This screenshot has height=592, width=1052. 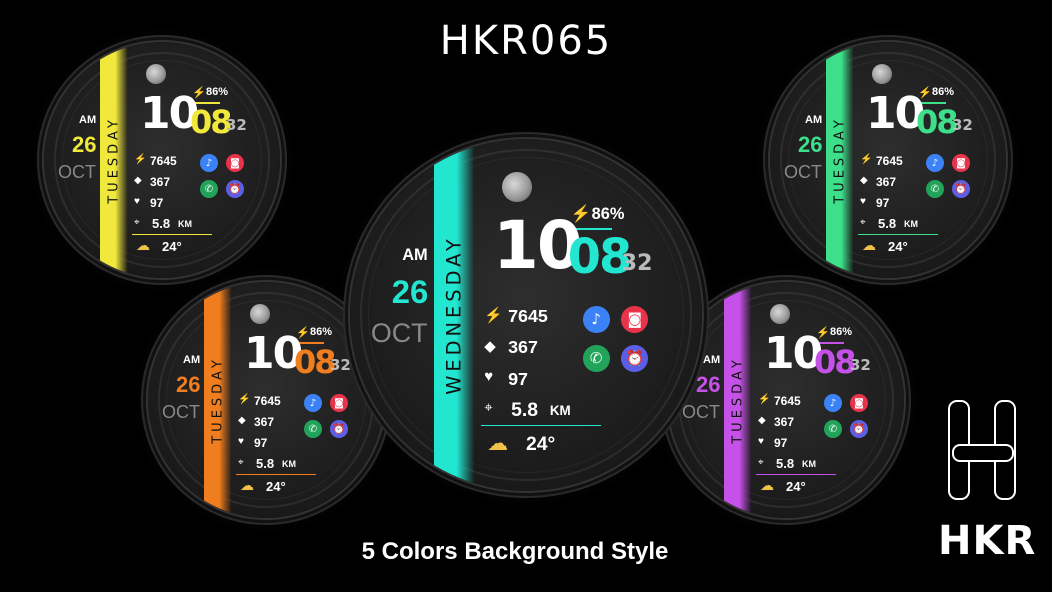 I want to click on logo-text: HKR, so click(x=987, y=541).